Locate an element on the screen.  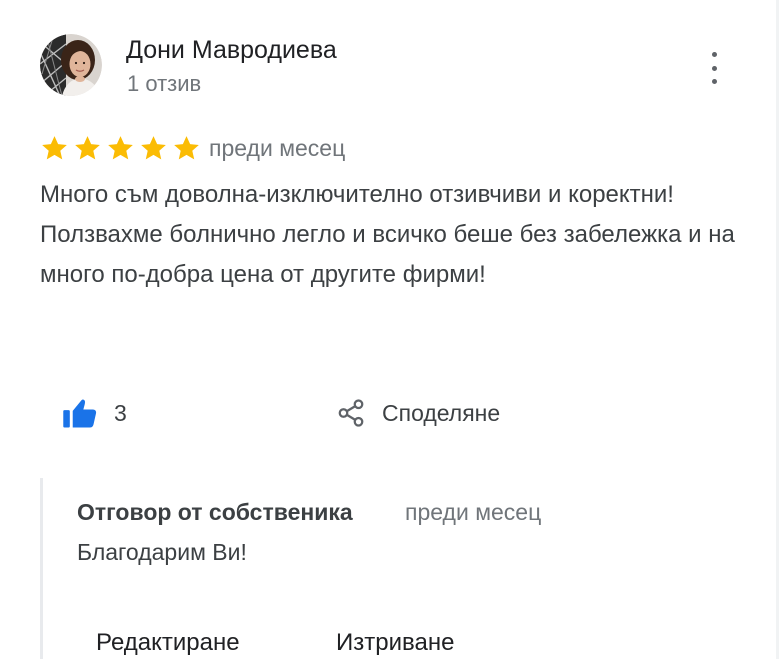
owner-reply-title: Отговор от собственика is located at coordinates (215, 512).